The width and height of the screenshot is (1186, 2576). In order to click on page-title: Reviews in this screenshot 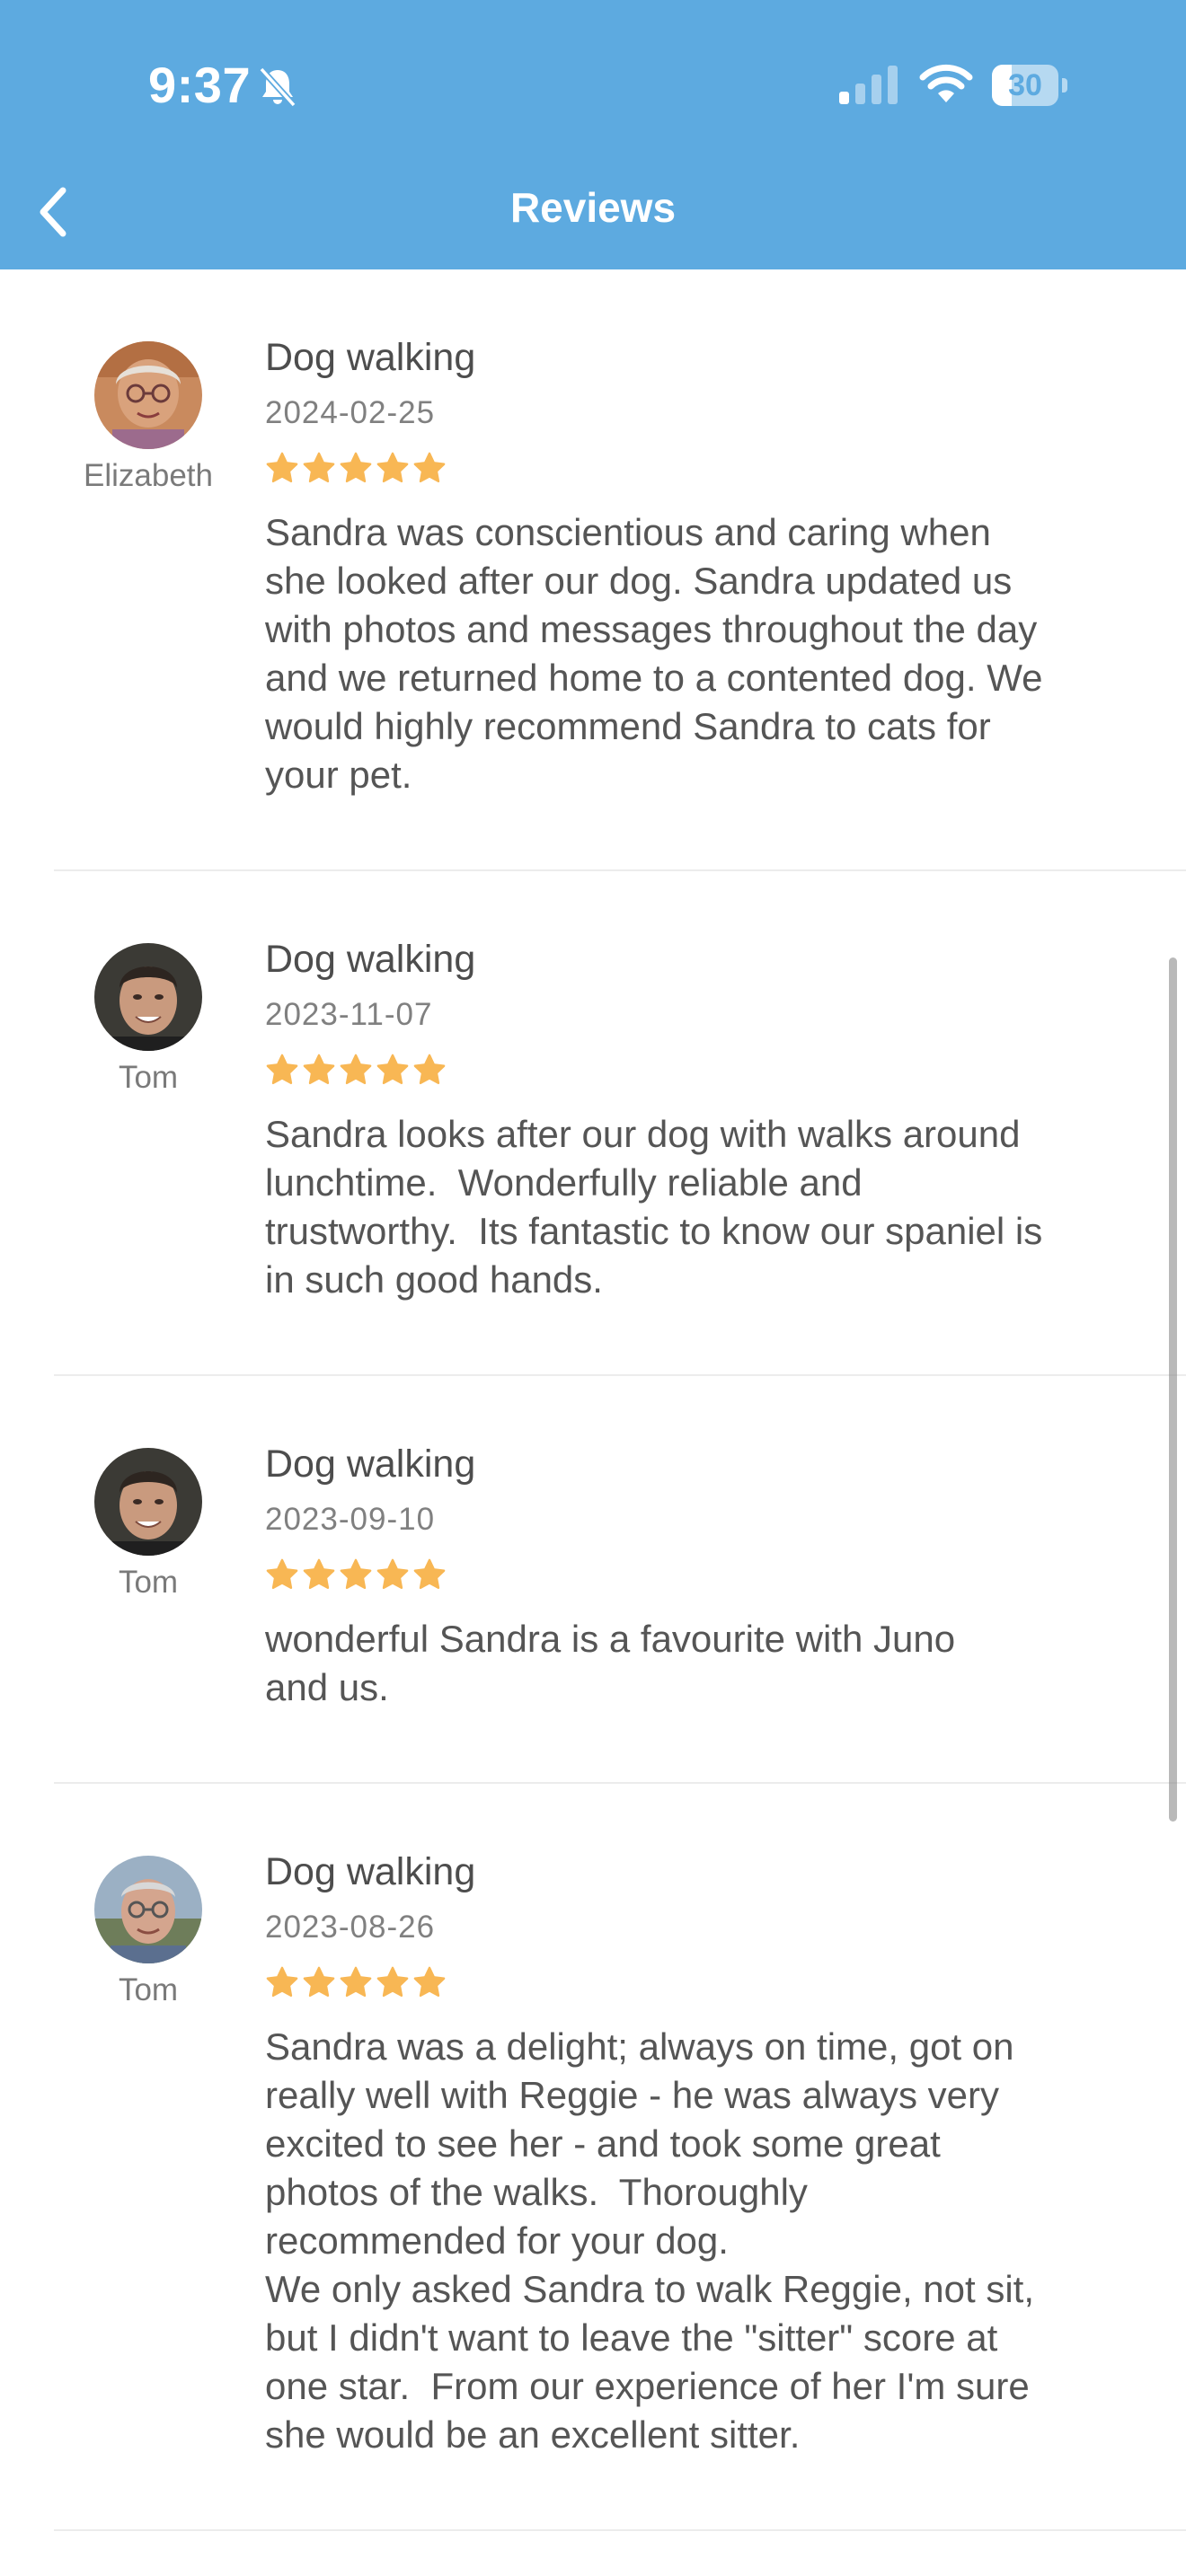, I will do `click(593, 207)`.